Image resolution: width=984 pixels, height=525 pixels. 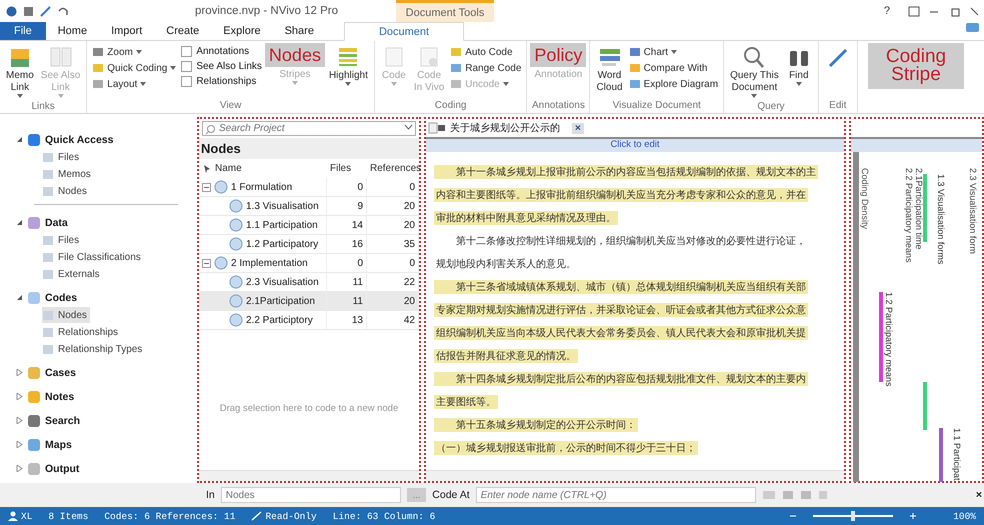 I want to click on nav-section: Cases, so click(x=60, y=372).